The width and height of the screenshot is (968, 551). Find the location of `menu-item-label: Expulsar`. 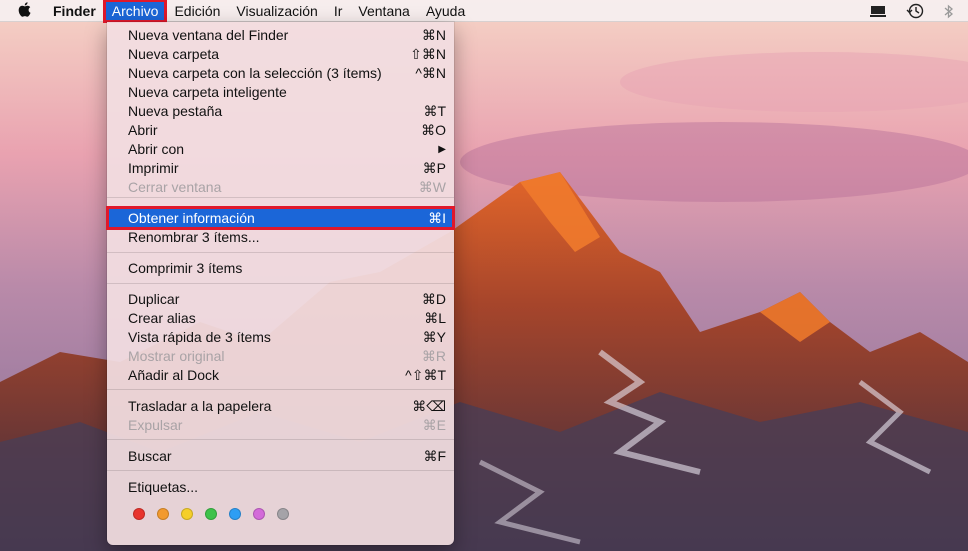

menu-item-label: Expulsar is located at coordinates (155, 425).